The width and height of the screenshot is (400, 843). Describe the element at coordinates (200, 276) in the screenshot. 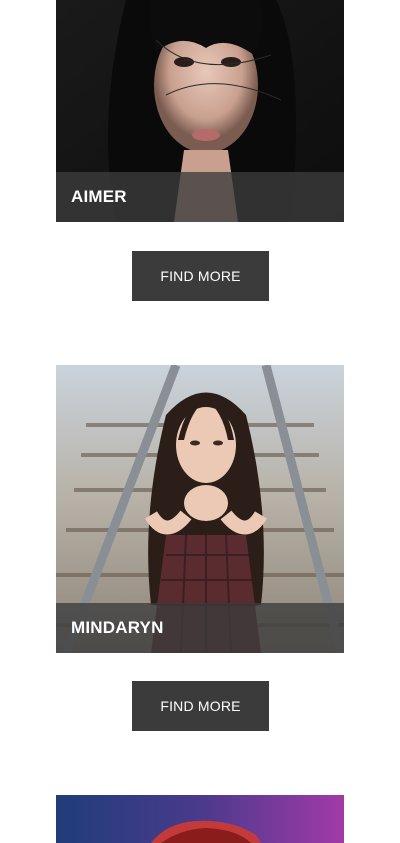

I see `find-more-button-aimer: FIND MORE` at that location.